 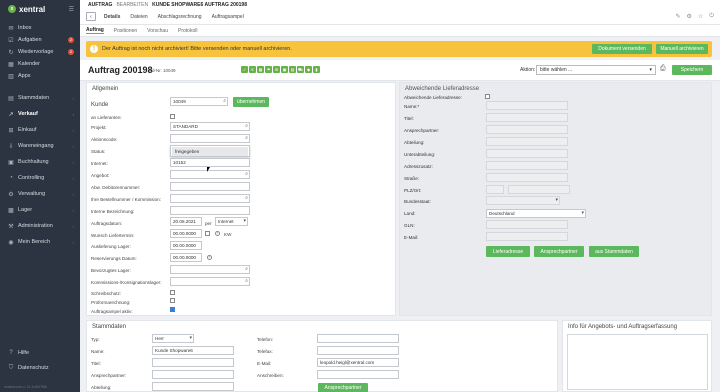 I want to click on sidebar-item-kalender: ▦ Kalender, so click(x=40, y=64).